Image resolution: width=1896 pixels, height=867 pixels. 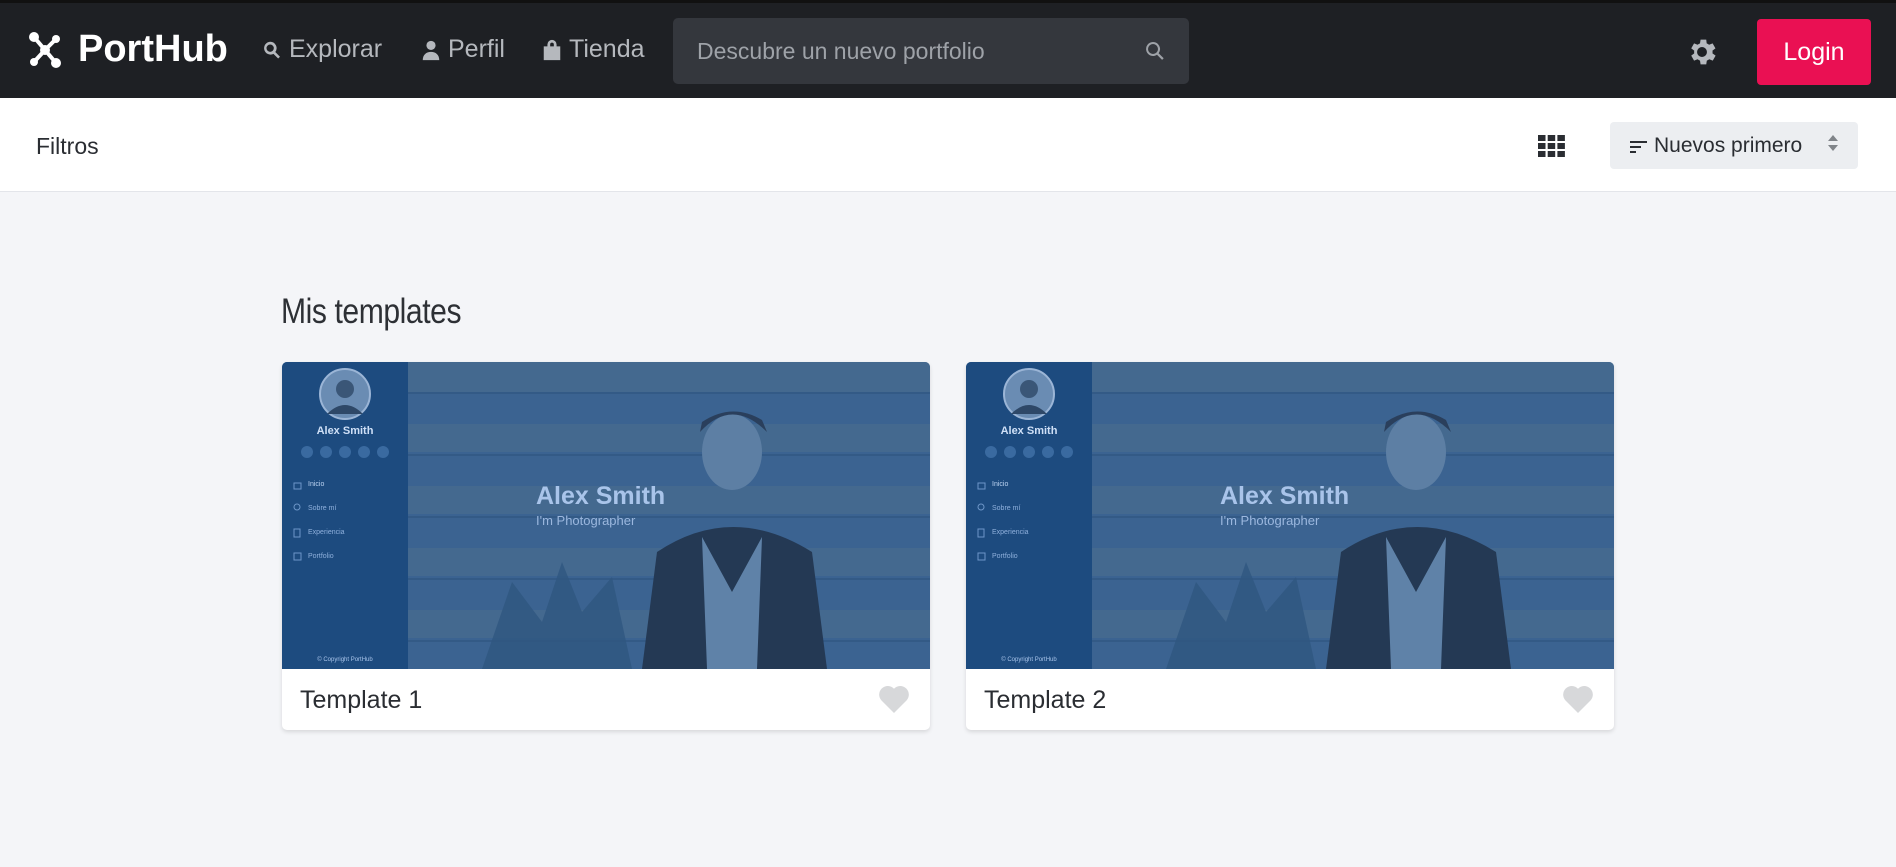 I want to click on filter-bar: Filtros Nuevos primero, so click(x=948, y=145).